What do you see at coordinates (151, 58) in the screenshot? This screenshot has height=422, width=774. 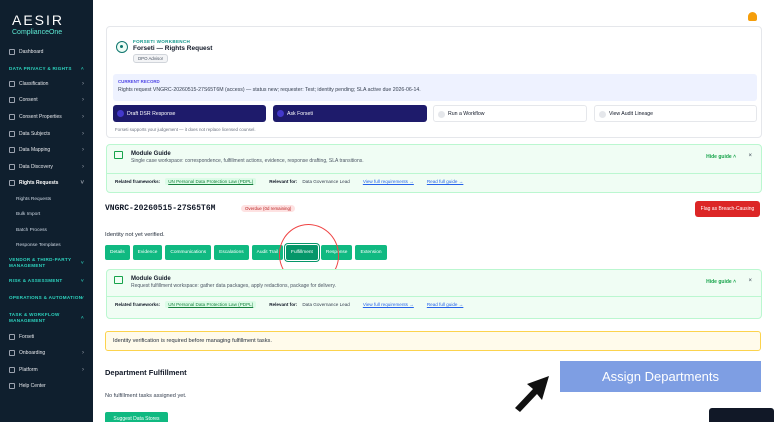 I see `role-badge: DPO Advisor` at bounding box center [151, 58].